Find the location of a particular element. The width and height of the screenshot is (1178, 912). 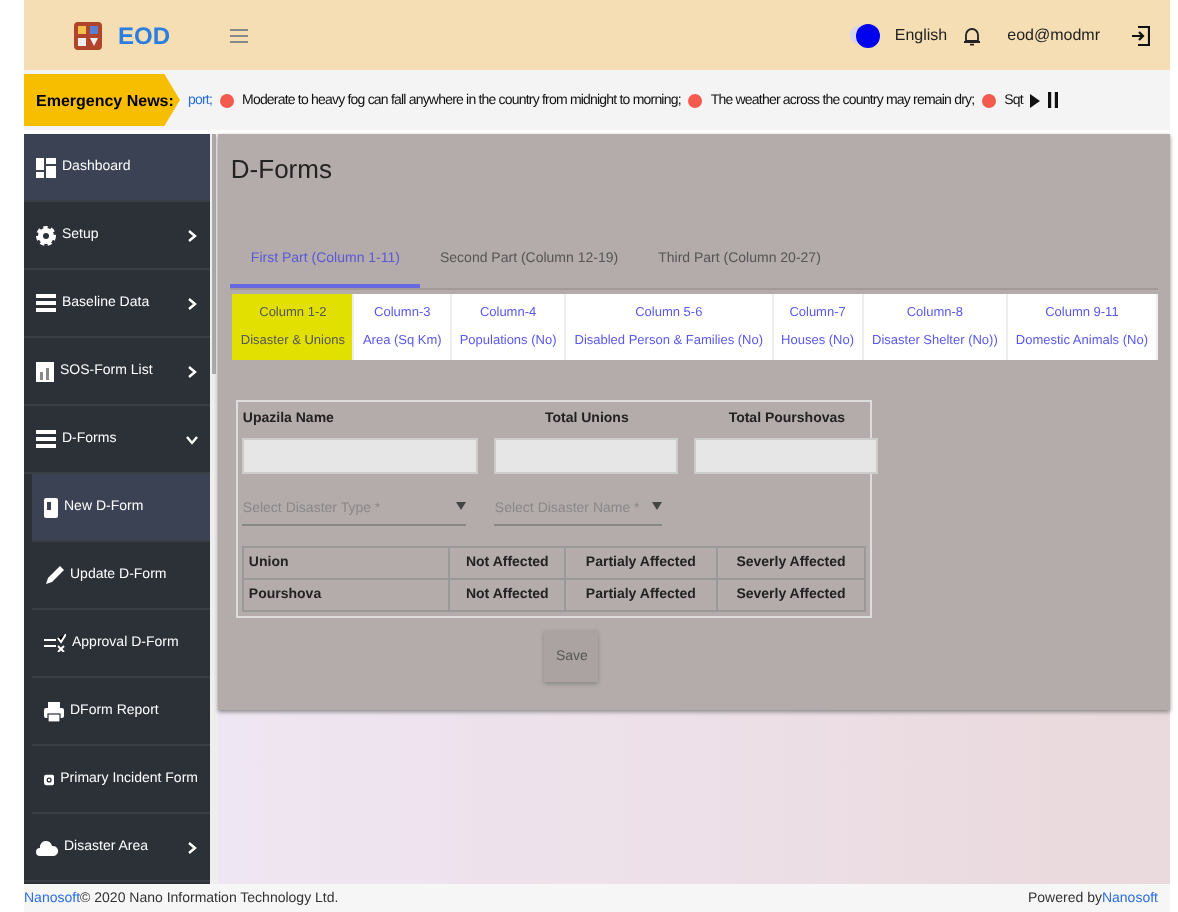

language-label: English is located at coordinates (921, 35).